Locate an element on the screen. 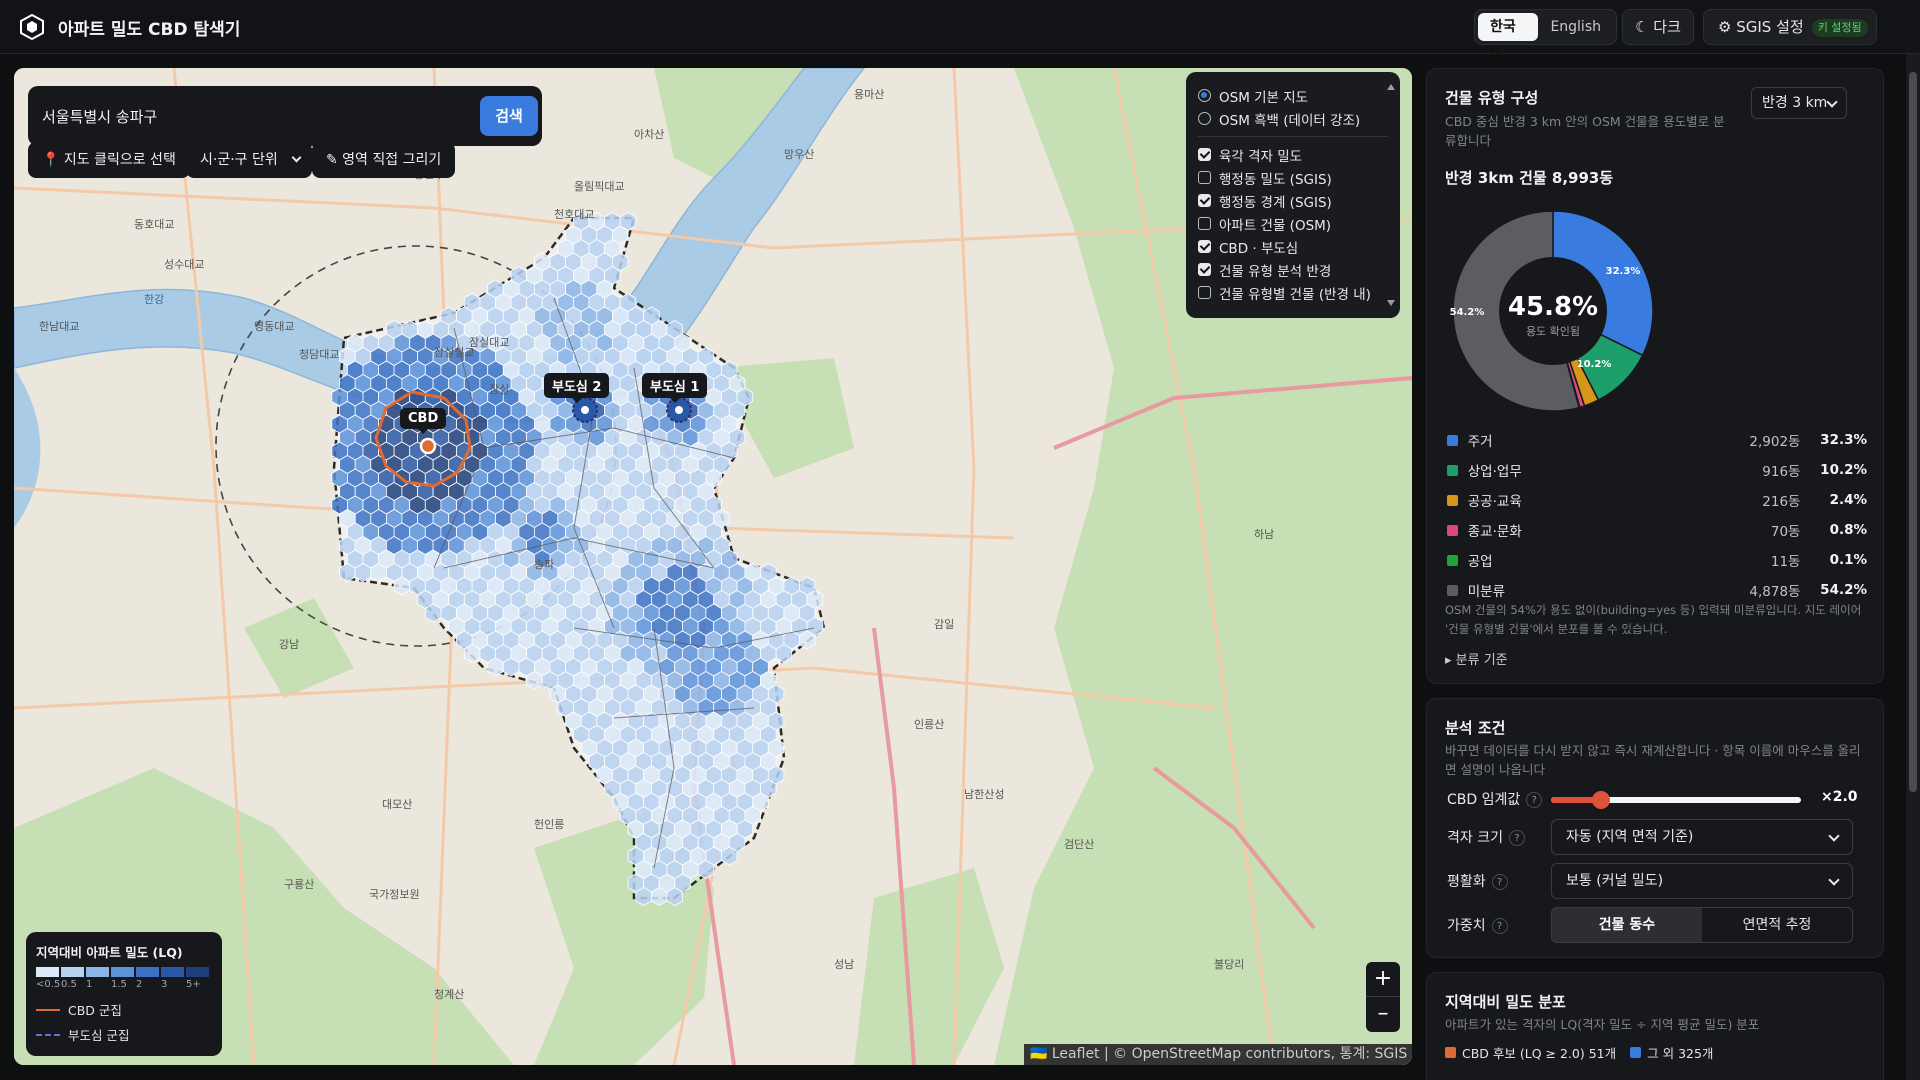  search-button: 검색 is located at coordinates (509, 116).